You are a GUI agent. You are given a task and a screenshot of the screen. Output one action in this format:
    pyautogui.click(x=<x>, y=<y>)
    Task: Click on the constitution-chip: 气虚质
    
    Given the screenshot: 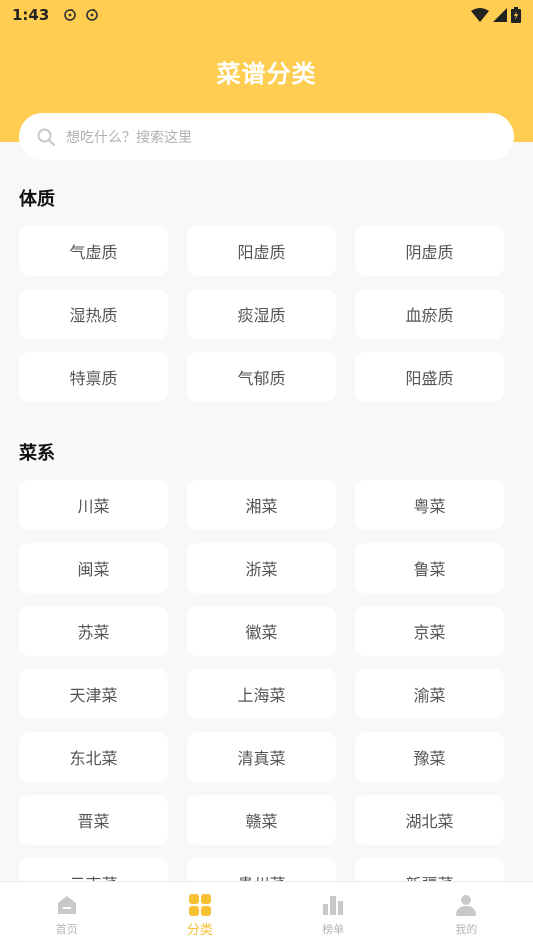 What is the action you would take?
    pyautogui.click(x=93, y=251)
    